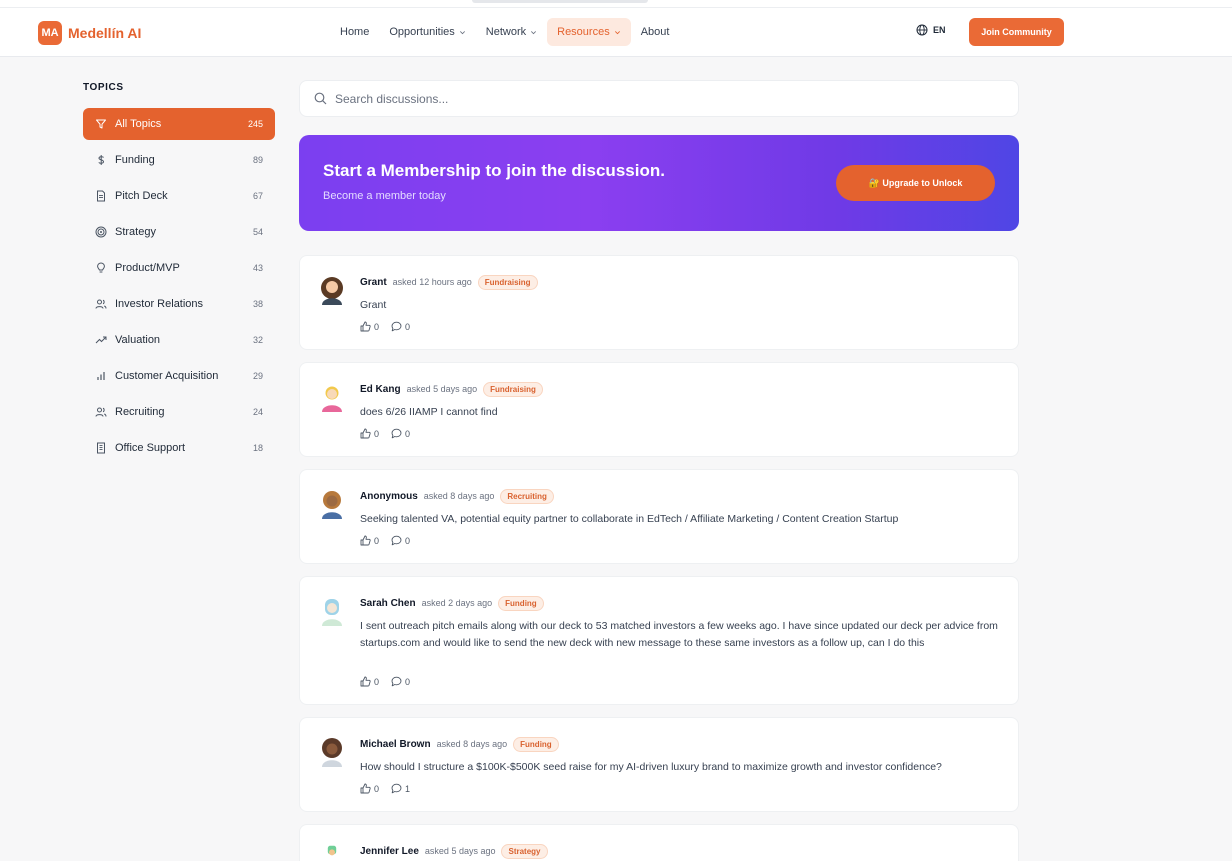 Image resolution: width=1232 pixels, height=861 pixels. Describe the element at coordinates (103, 87) in the screenshot. I see `topics-heading: TOPICS` at that location.